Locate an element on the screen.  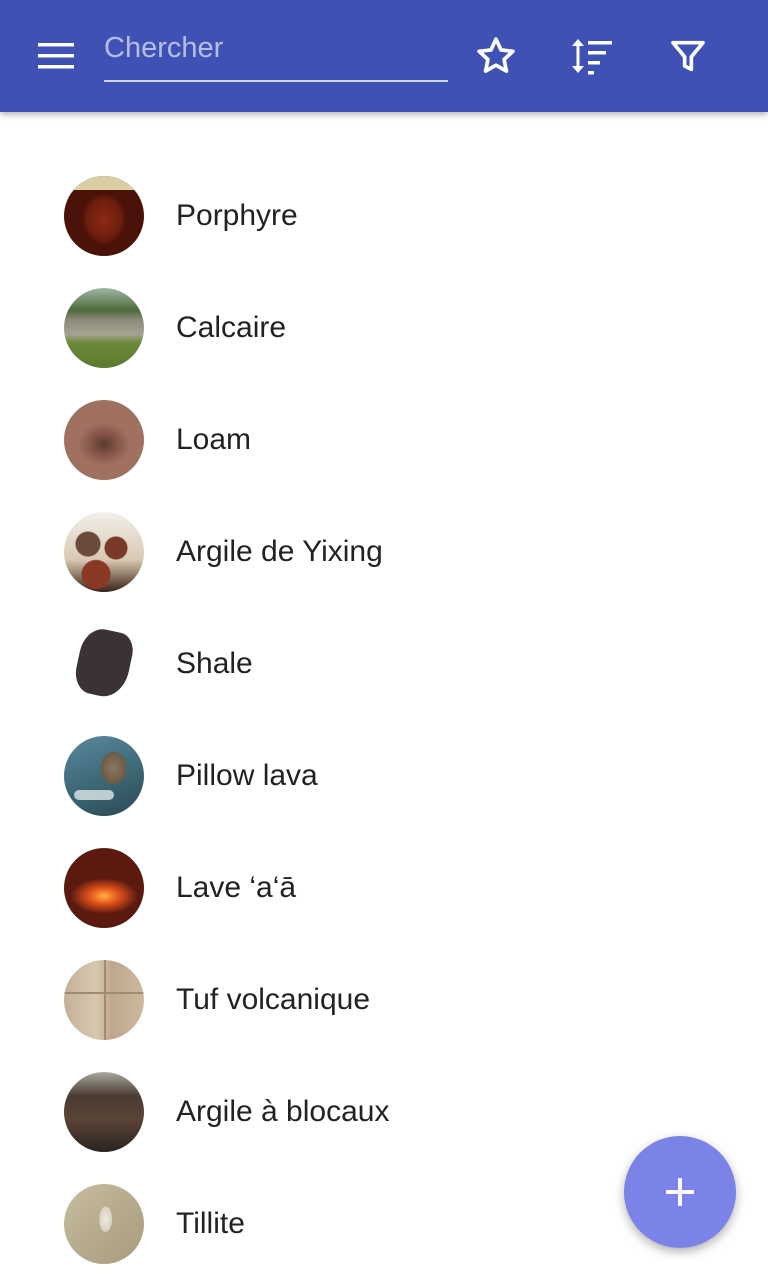
menu-button is located at coordinates (56, 56).